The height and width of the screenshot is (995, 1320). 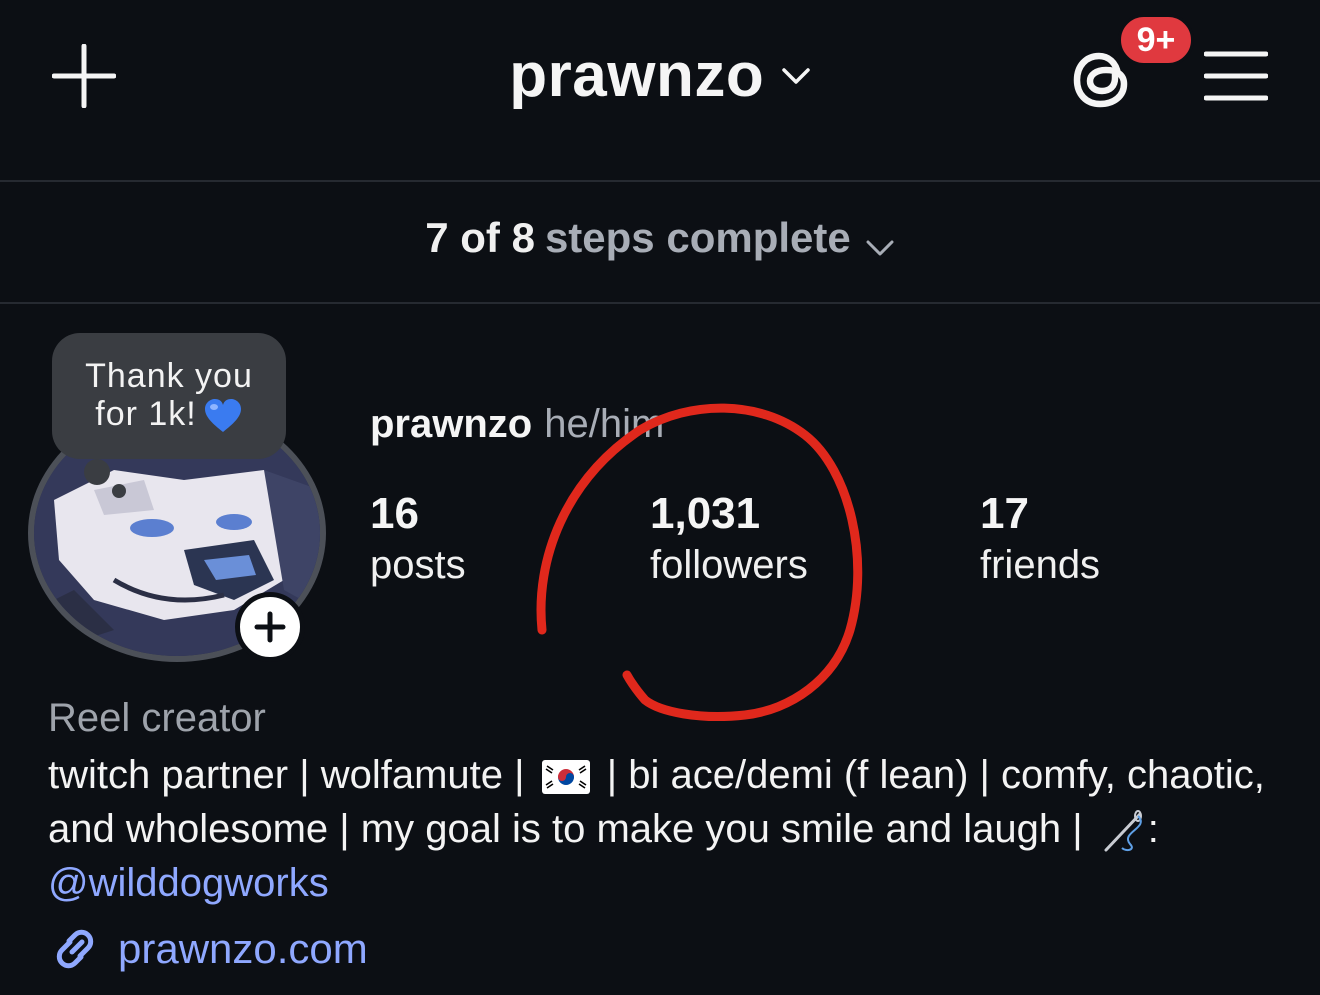 I want to click on note-text-line2: for 1k!, so click(x=169, y=414).